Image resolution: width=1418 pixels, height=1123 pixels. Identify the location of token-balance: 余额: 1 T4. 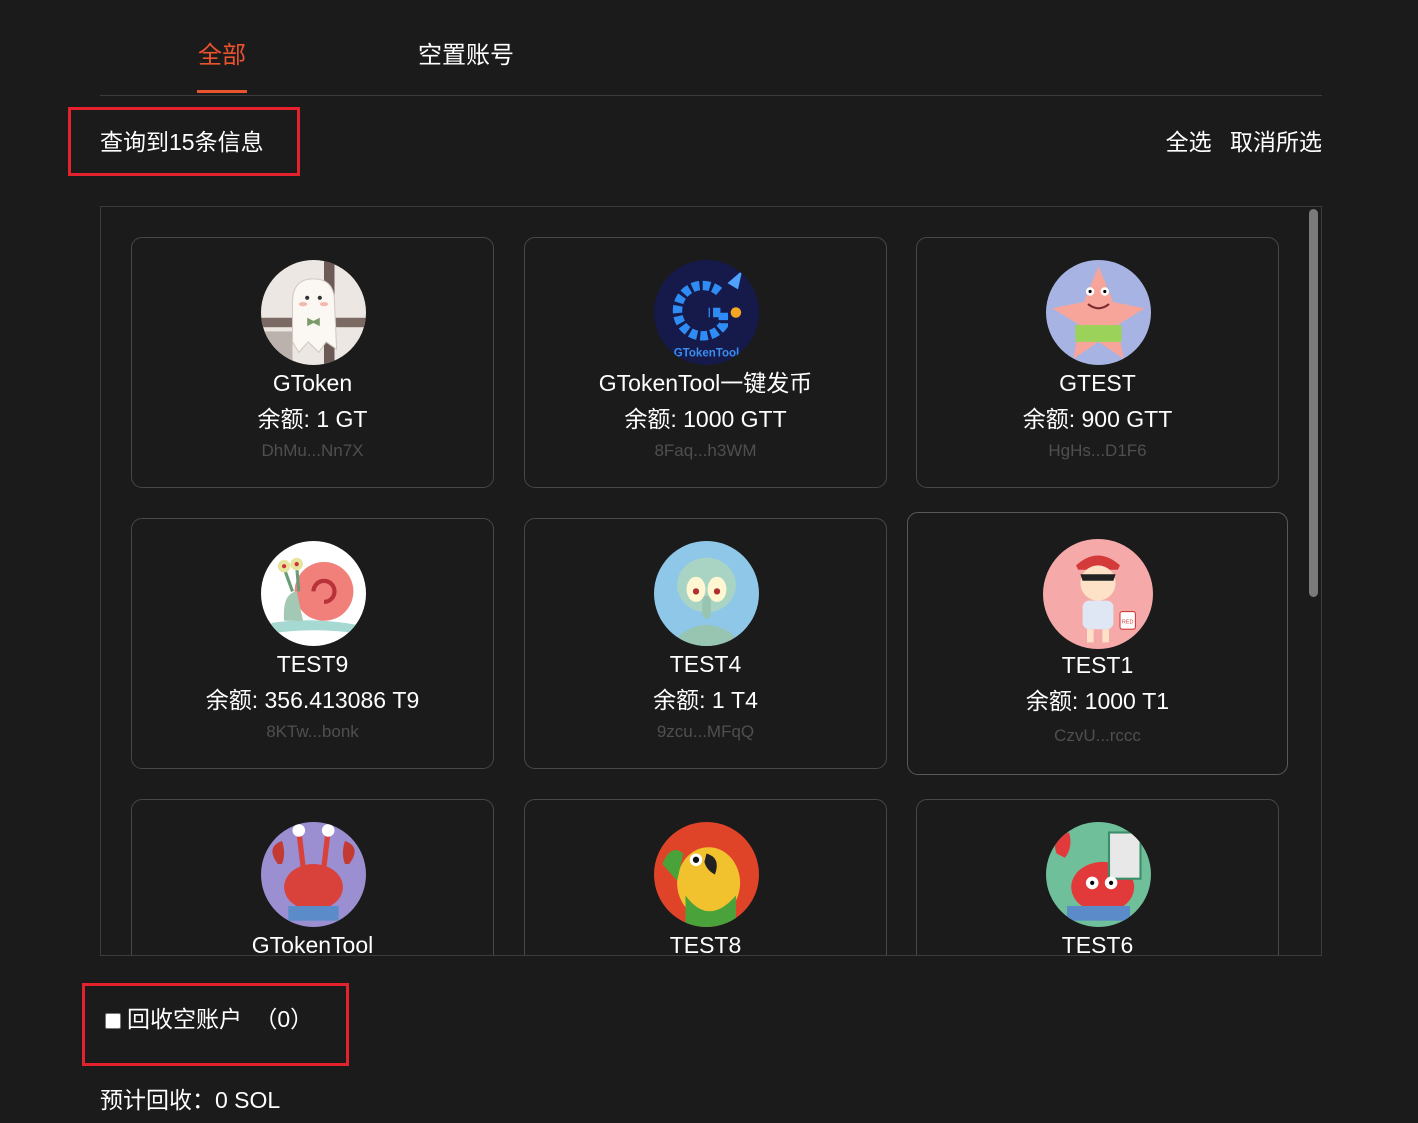
(705, 700).